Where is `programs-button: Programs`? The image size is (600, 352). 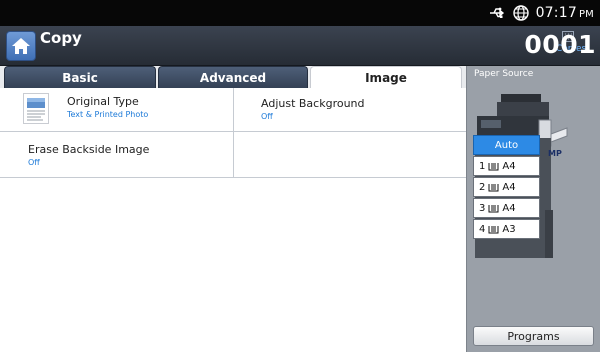
programs-button: Programs is located at coordinates (533, 336).